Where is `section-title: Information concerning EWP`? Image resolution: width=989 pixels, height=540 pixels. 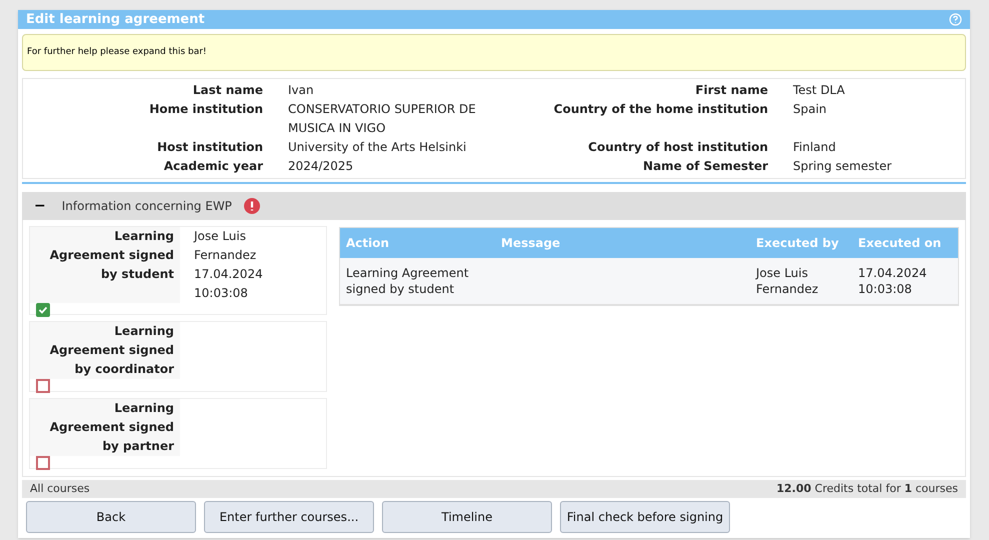 section-title: Information concerning EWP is located at coordinates (147, 206).